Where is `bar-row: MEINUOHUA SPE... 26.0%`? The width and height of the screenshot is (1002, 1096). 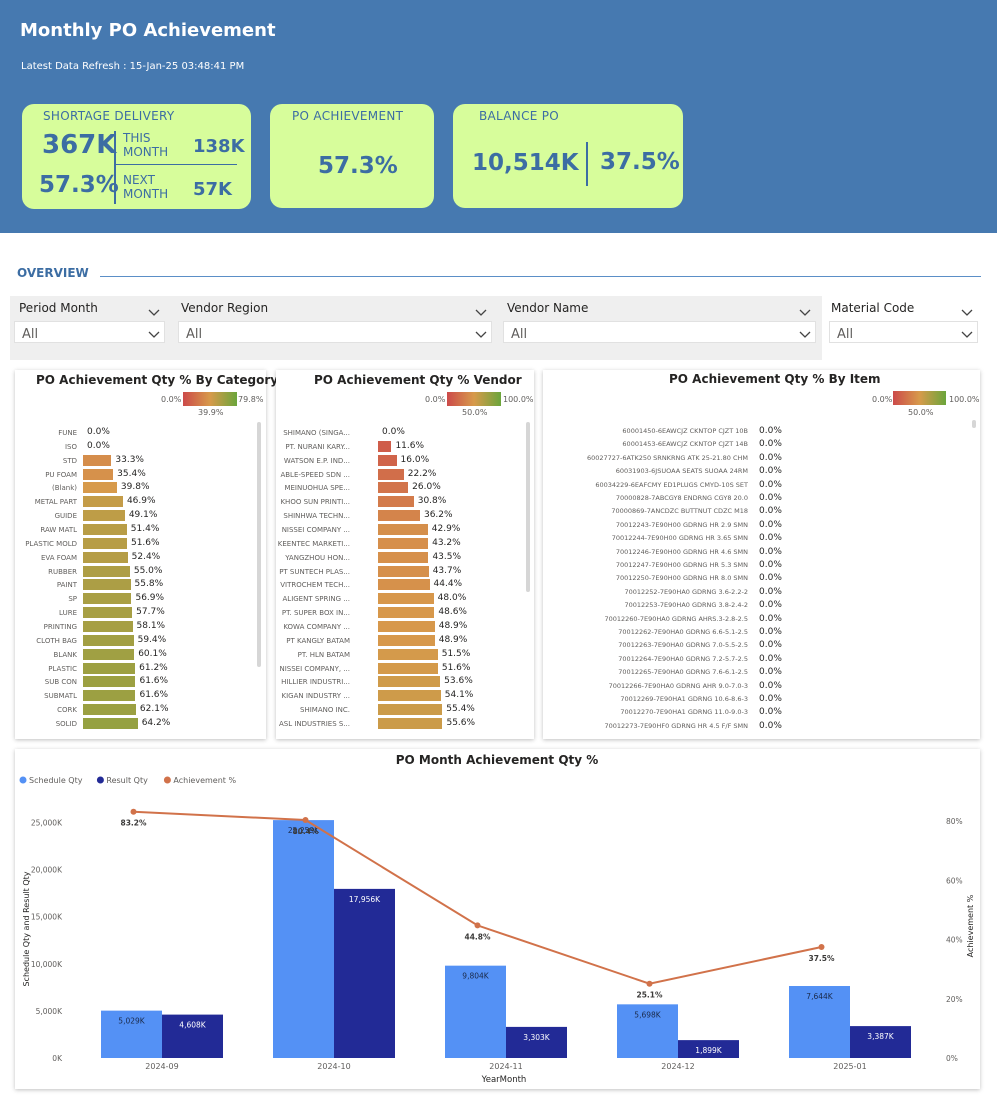 bar-row: MEINUOHUA SPE... 26.0% is located at coordinates (398, 489).